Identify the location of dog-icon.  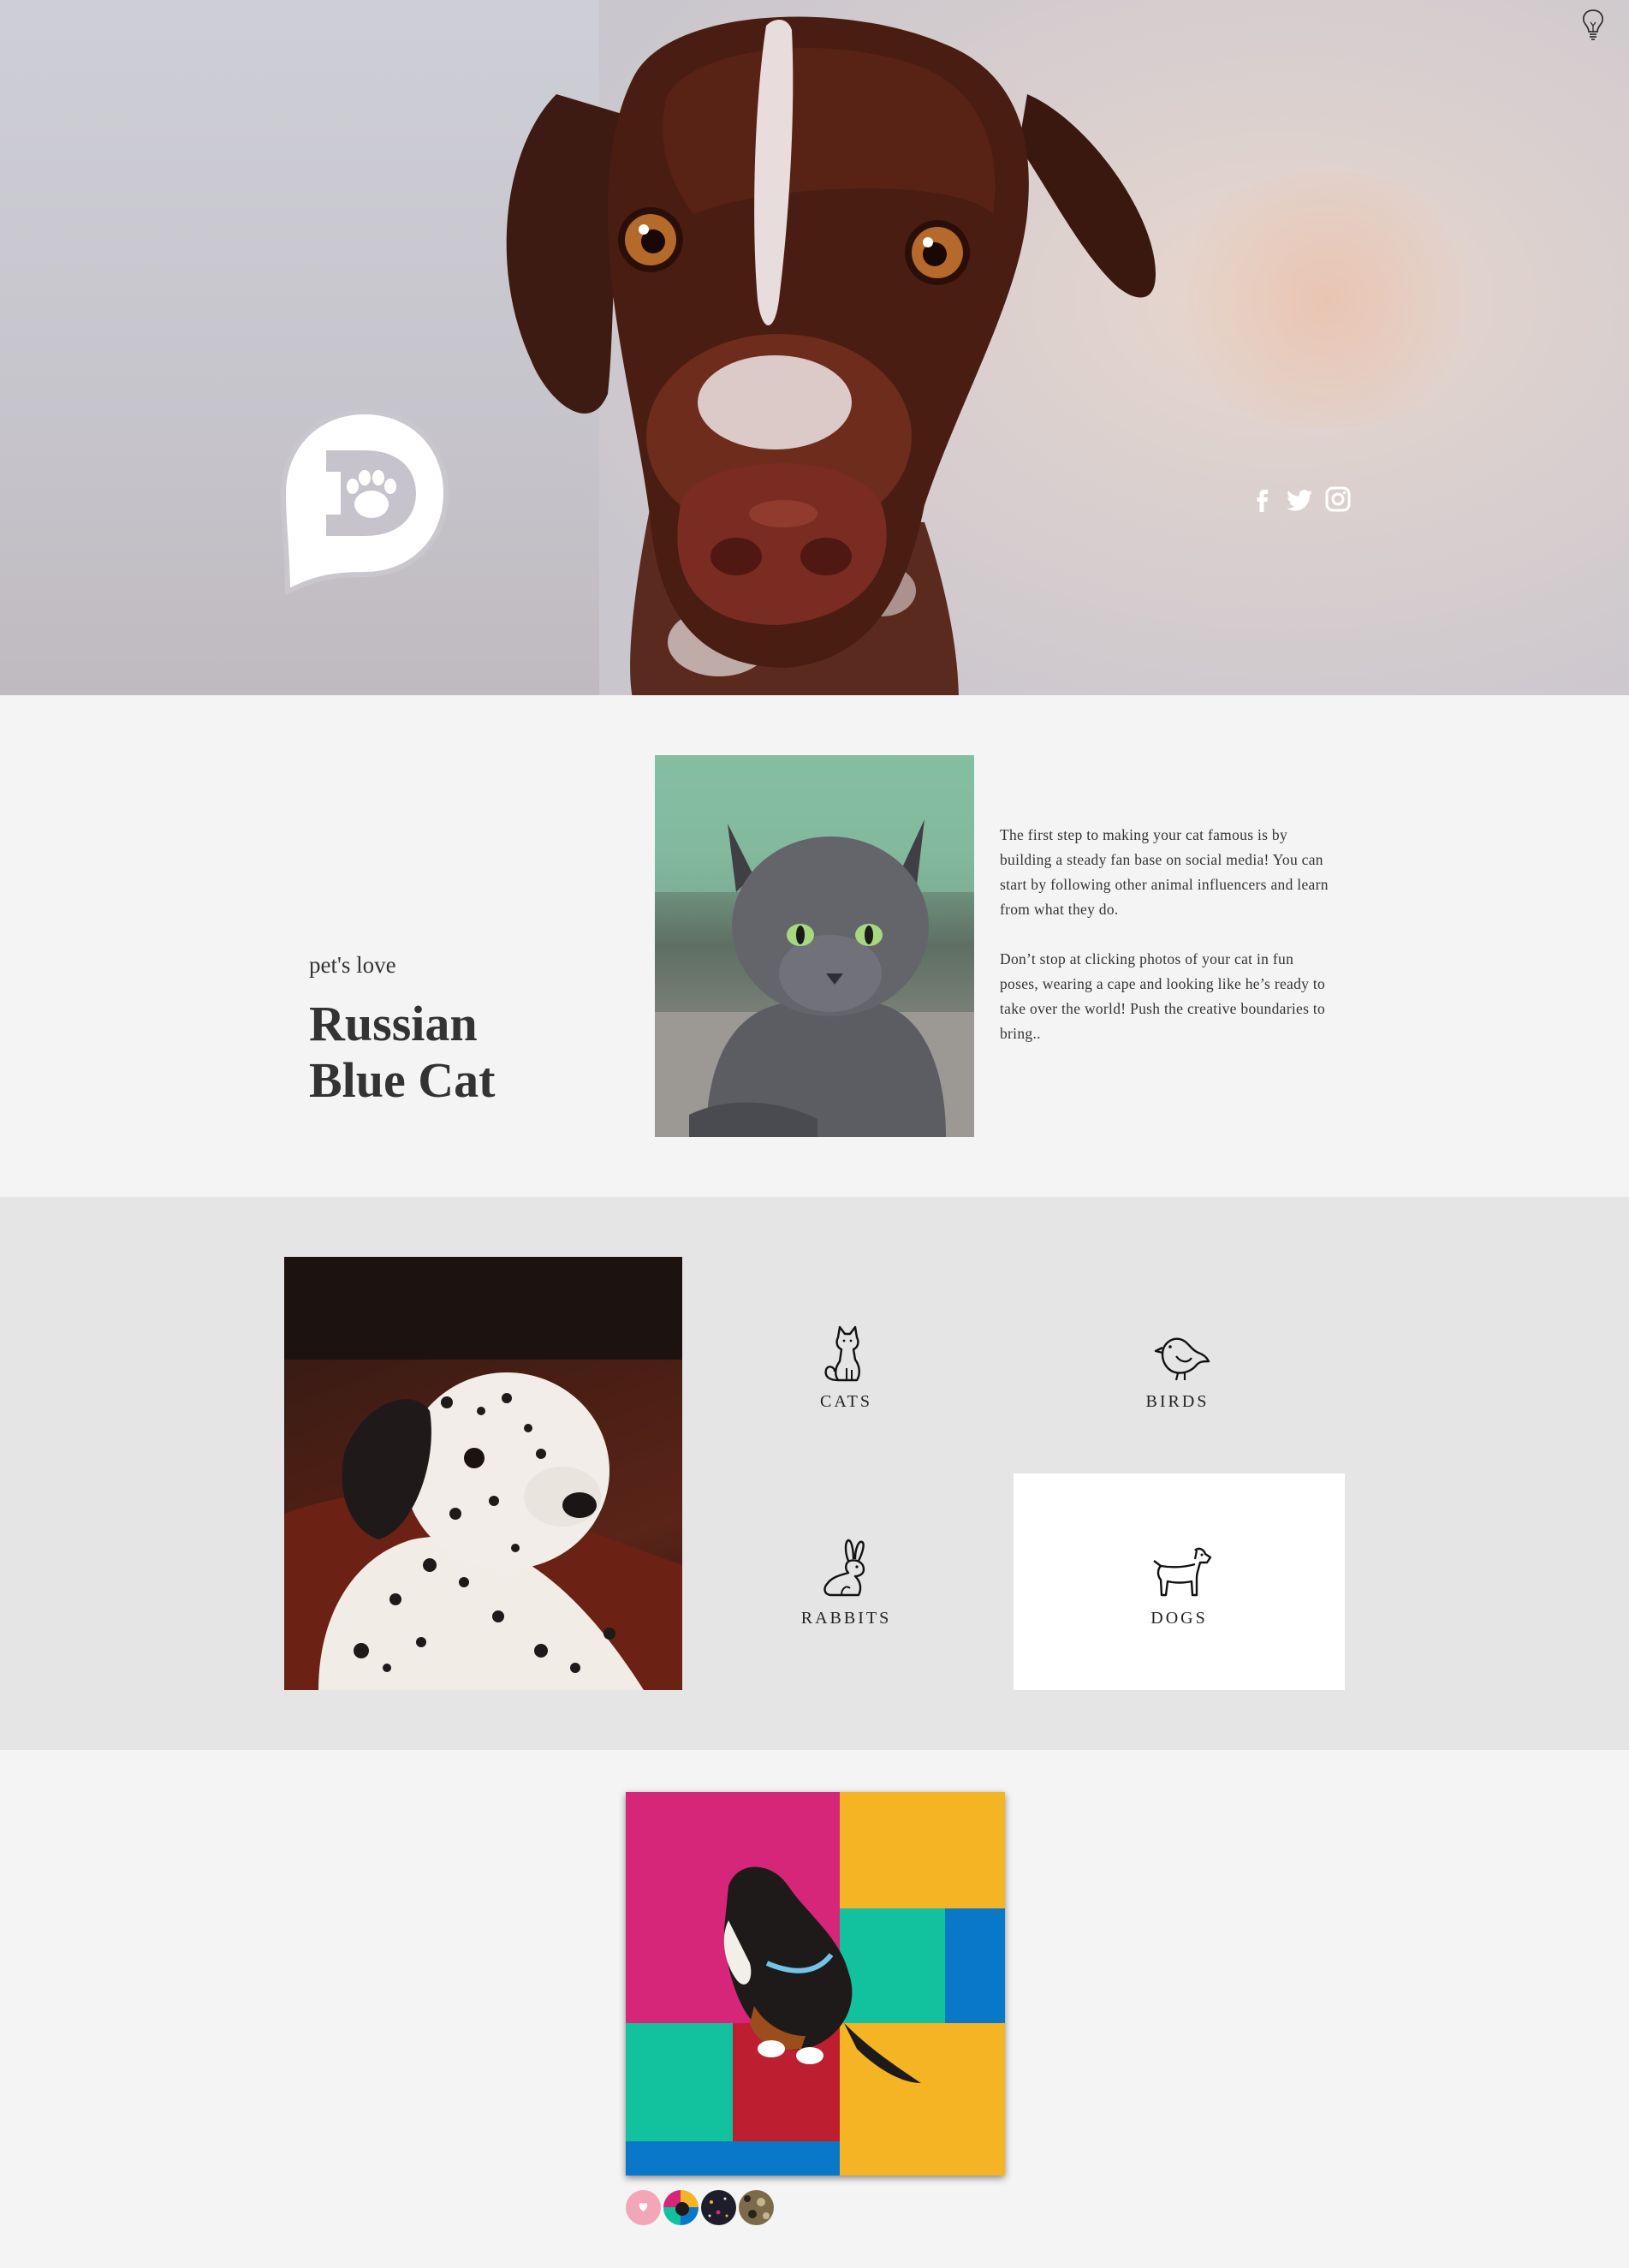
(1181, 1572).